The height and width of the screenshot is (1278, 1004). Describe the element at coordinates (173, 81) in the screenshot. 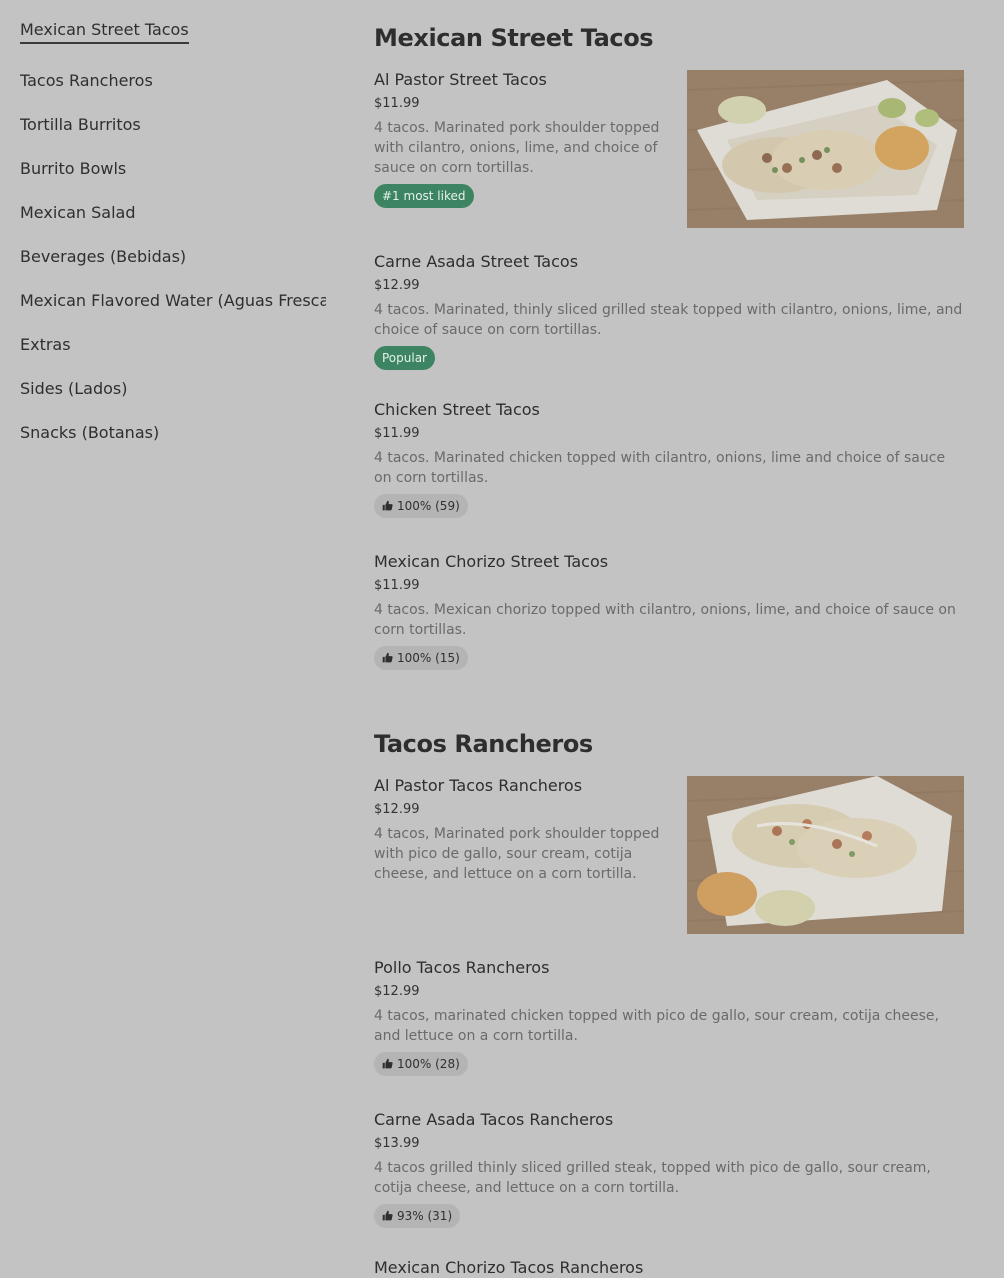

I see `sidebar-item-tacos-rancheros: Tacos Rancheros` at that location.